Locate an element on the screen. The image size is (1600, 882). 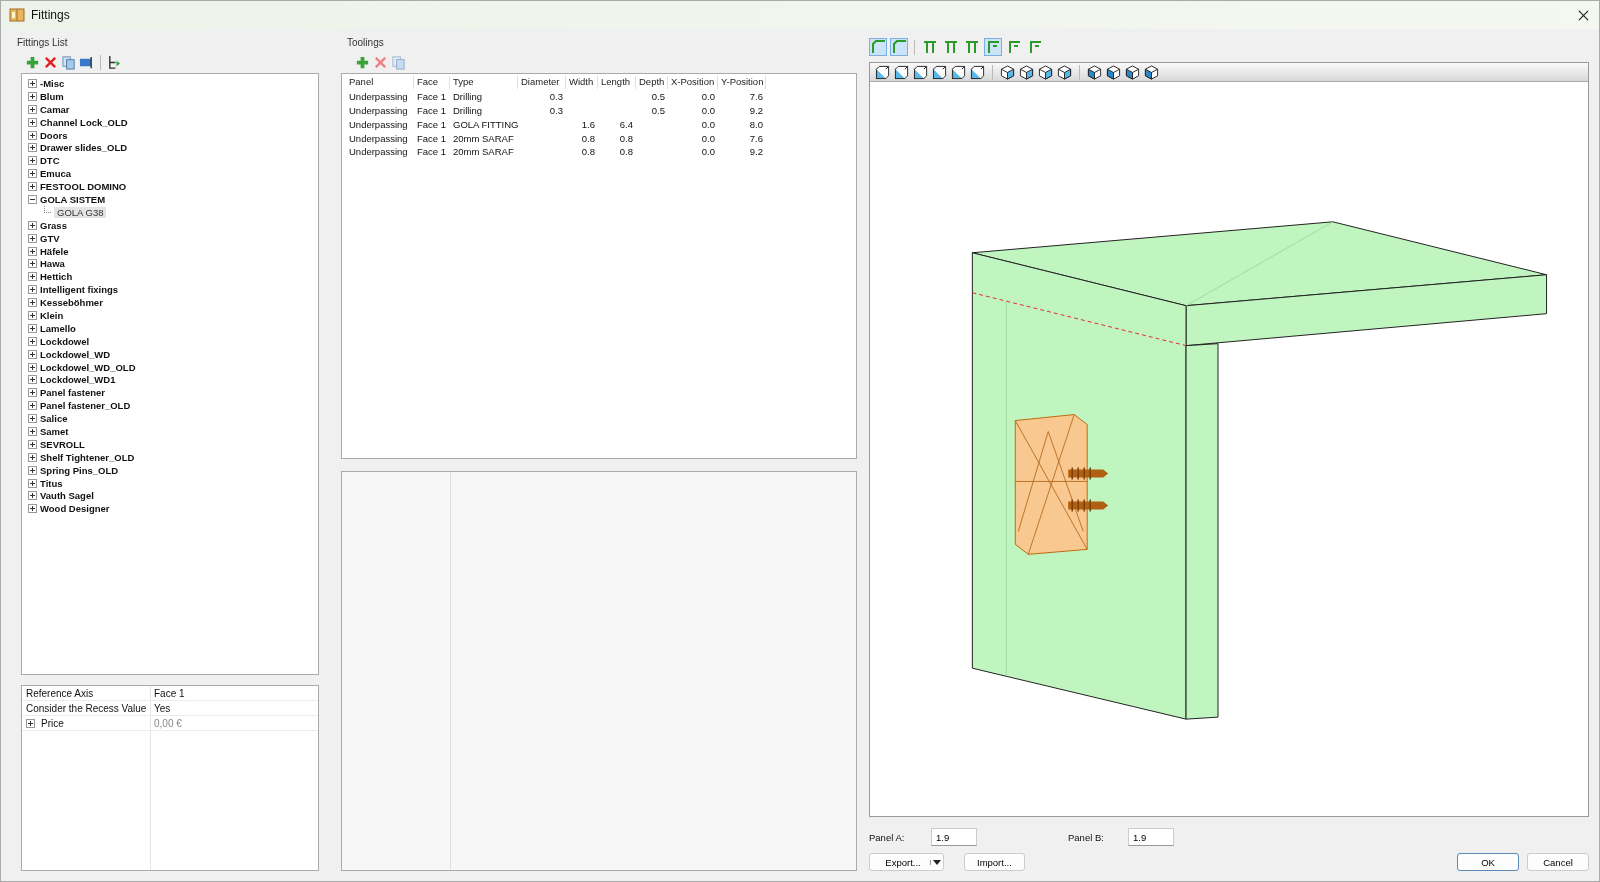
tree-item: Kesseböhmer is located at coordinates (71, 303).